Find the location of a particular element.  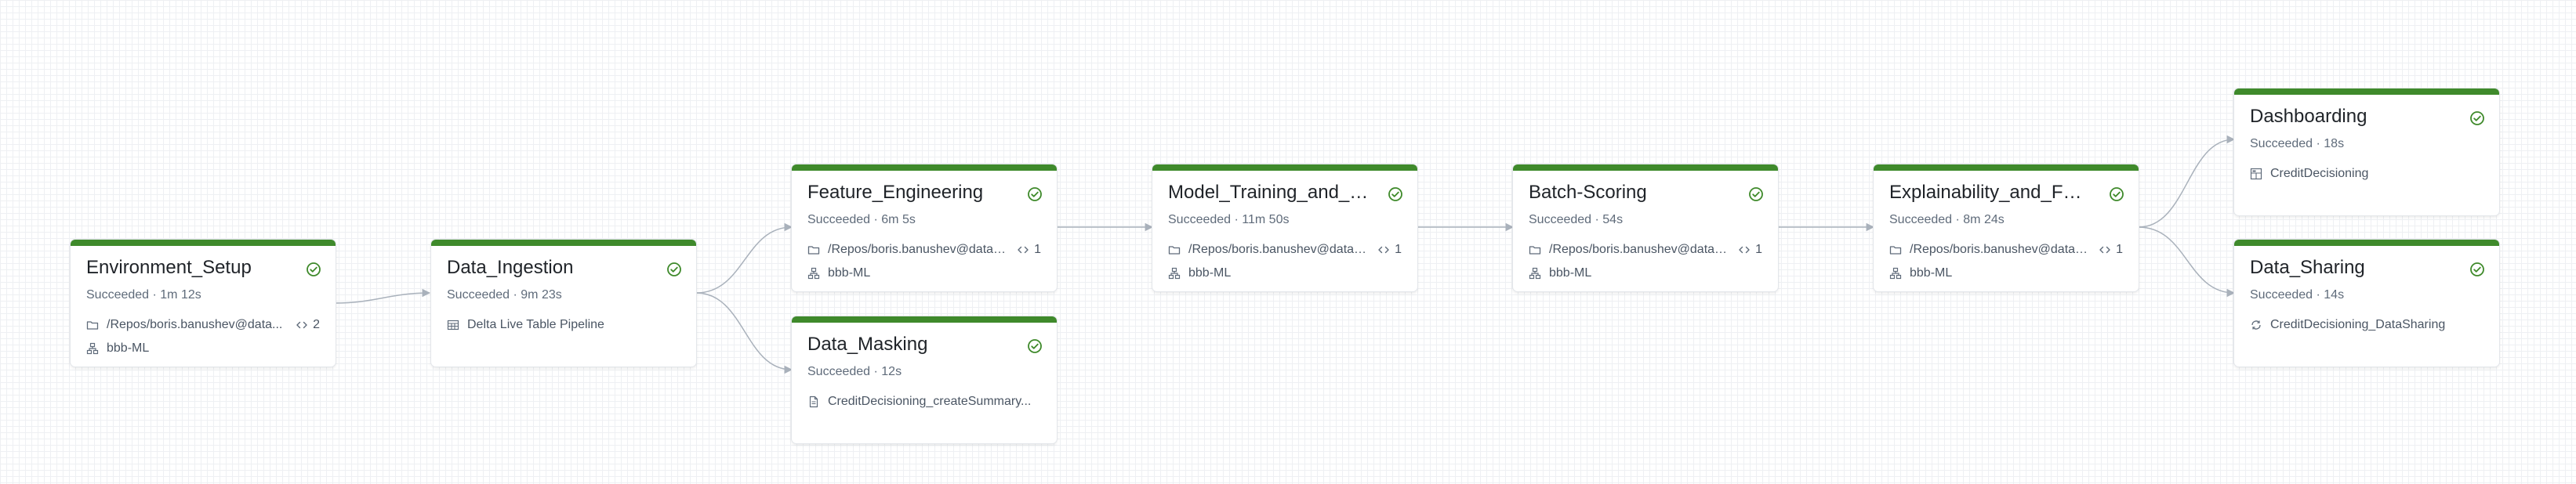

task-status: Succeeded · 6m 5s is located at coordinates (861, 219).